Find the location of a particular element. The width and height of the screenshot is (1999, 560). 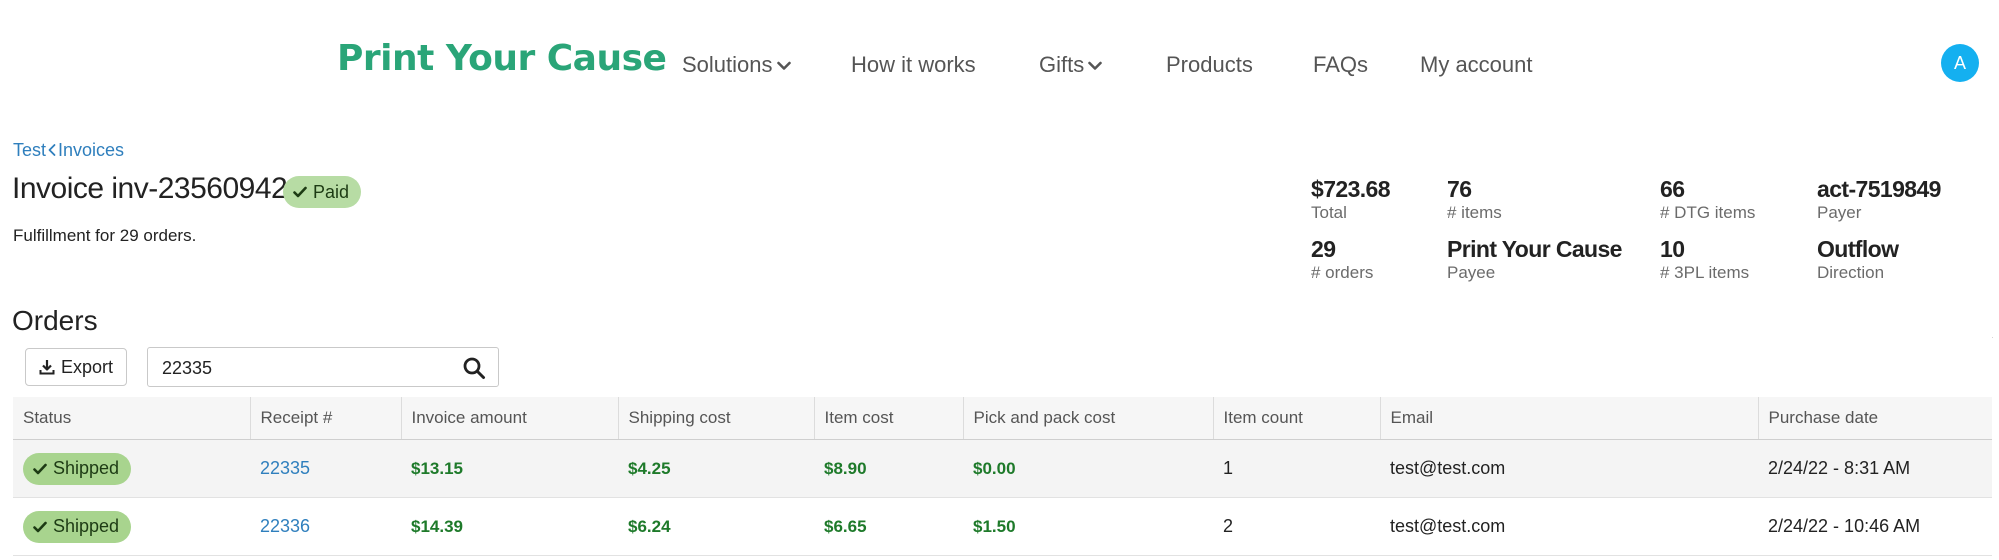

stat-direction-label: Direction is located at coordinates (1851, 272).